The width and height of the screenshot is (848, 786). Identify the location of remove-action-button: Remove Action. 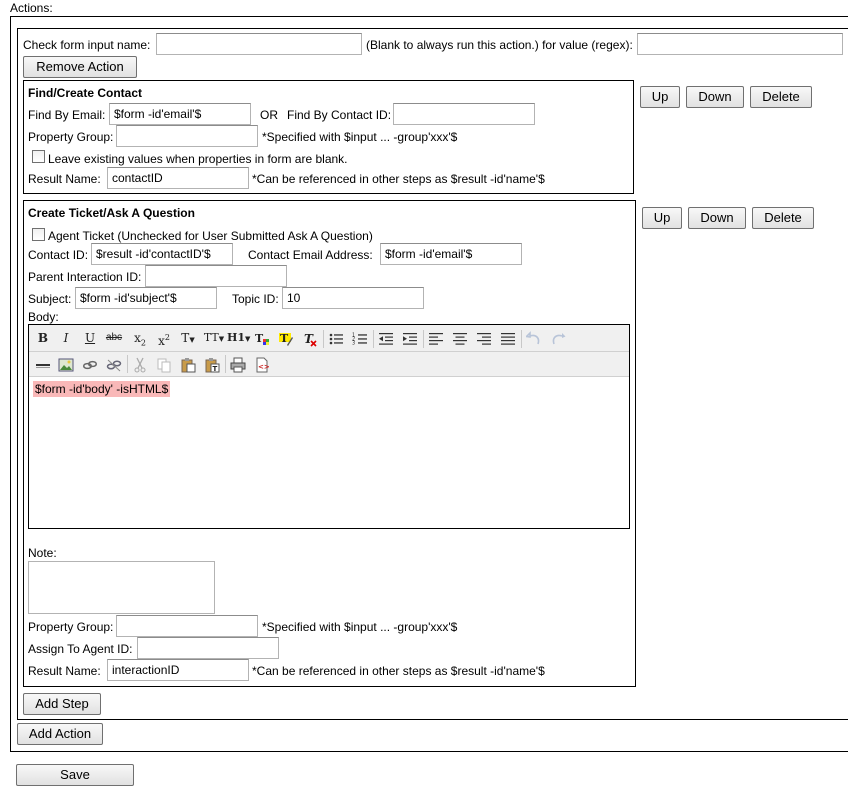
(80, 67).